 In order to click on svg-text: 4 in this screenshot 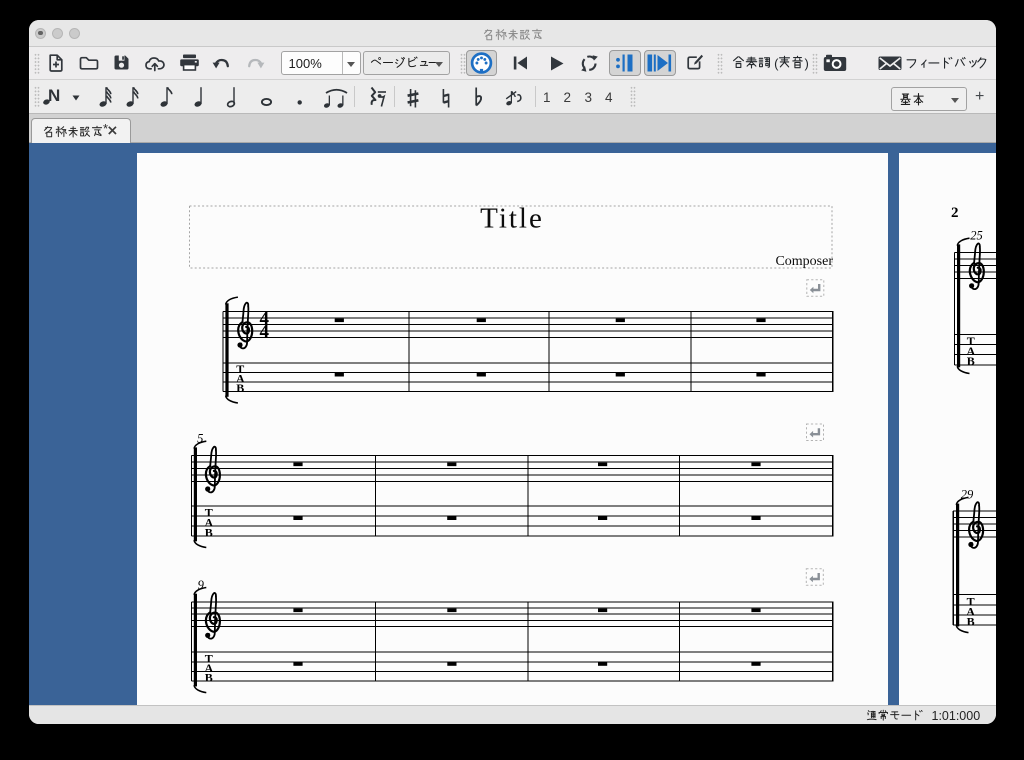, I will do `click(265, 331)`.